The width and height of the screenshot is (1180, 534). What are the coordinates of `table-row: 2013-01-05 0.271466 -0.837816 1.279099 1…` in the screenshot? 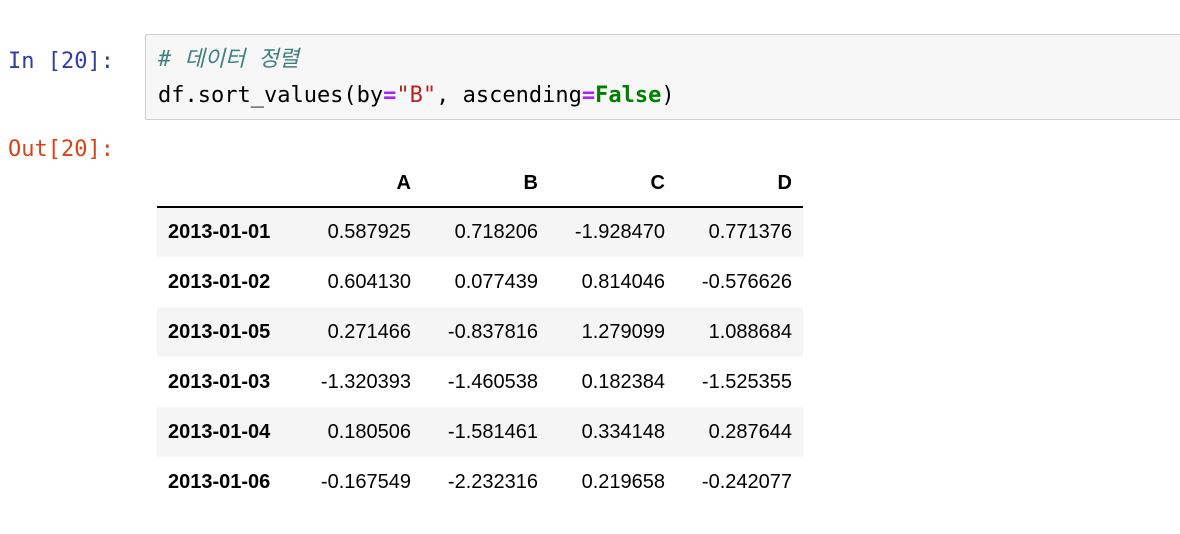 It's located at (480, 332).